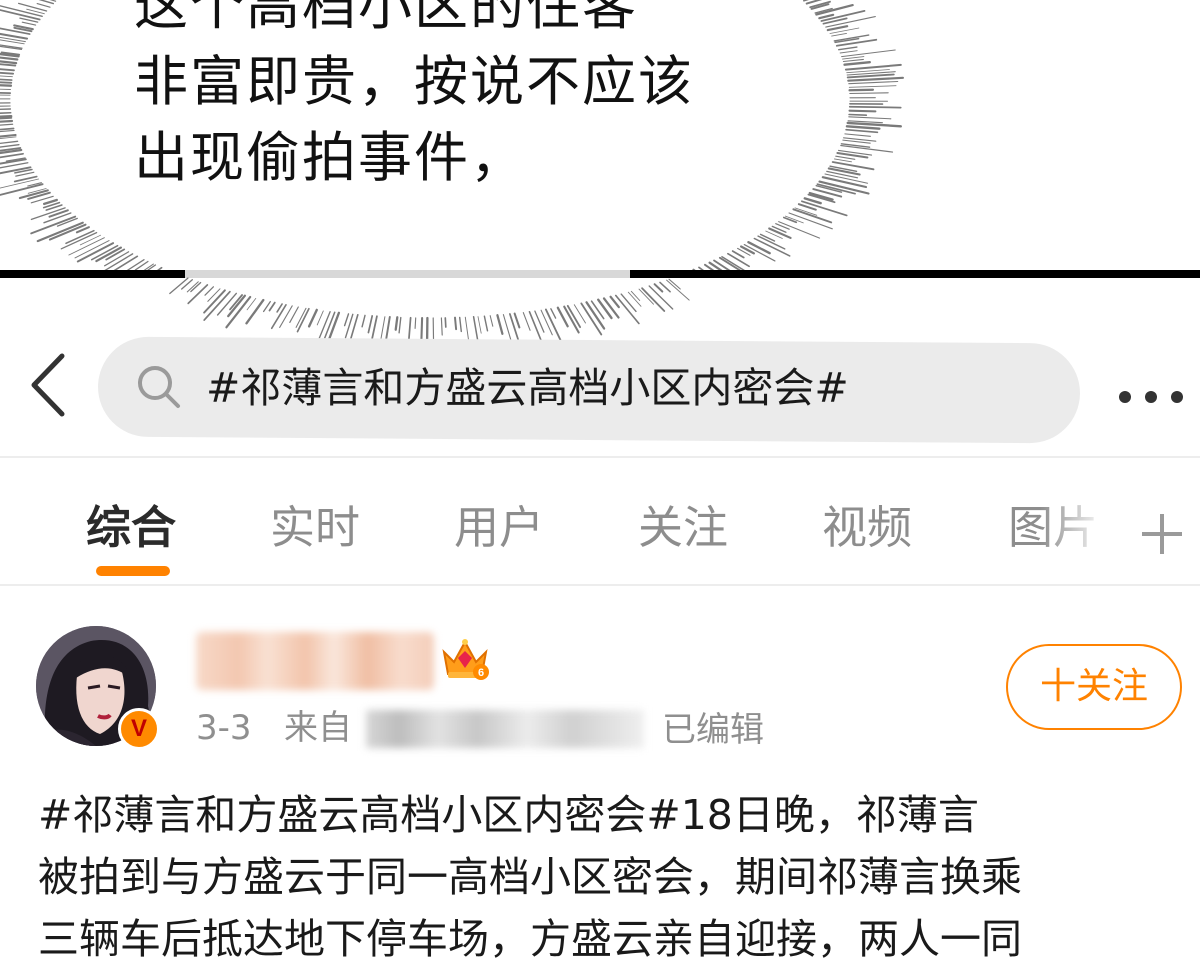 The width and height of the screenshot is (1200, 970). Describe the element at coordinates (224, 728) in the screenshot. I see `post-date: 3-3` at that location.